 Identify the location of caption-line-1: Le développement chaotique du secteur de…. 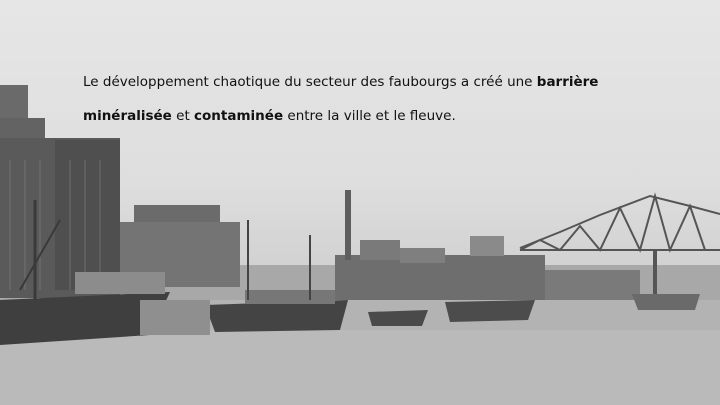
(340, 82).